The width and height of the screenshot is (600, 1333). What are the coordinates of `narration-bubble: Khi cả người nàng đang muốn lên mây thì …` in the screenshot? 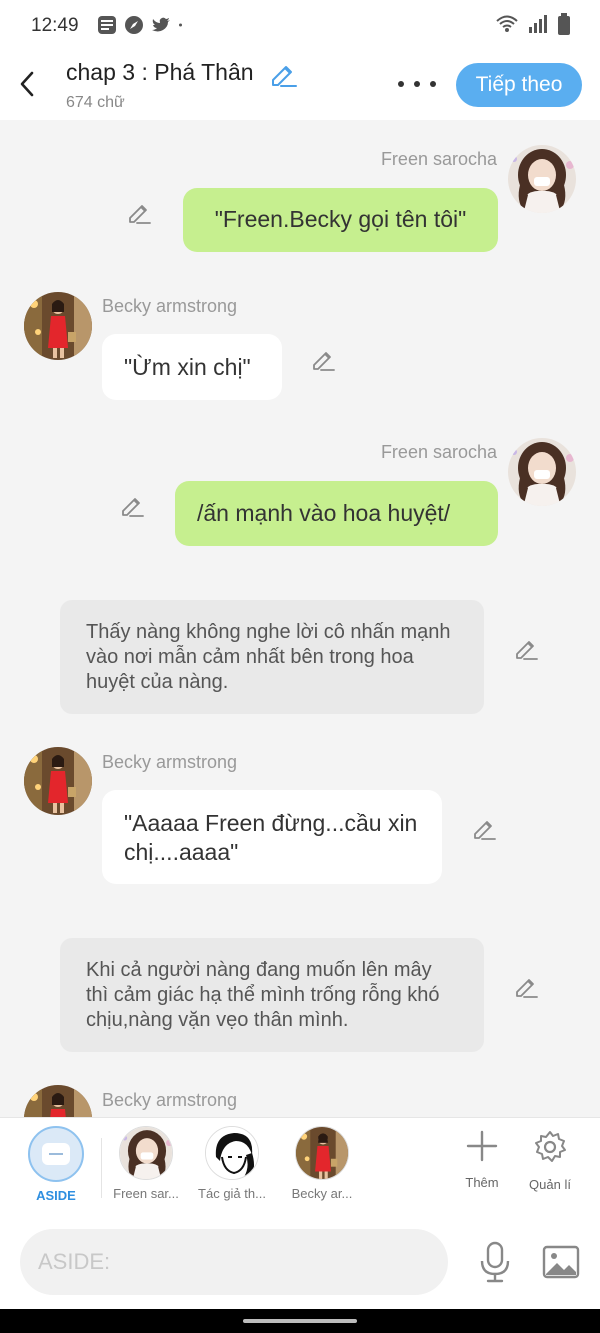 It's located at (272, 995).